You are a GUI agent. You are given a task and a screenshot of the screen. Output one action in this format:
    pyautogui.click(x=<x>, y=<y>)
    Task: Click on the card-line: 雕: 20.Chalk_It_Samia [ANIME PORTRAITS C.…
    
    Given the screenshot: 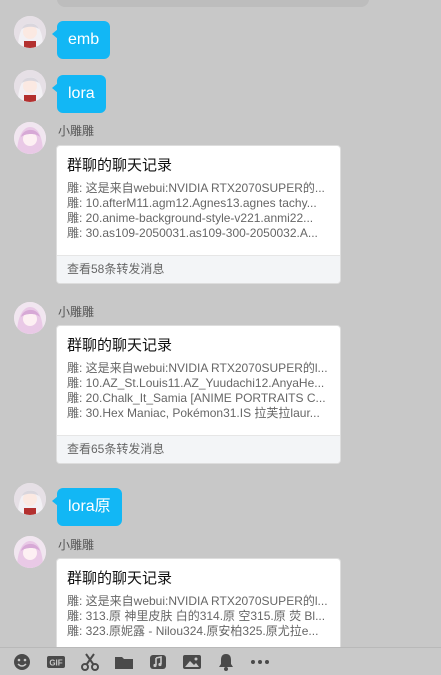 What is the action you would take?
    pyautogui.click(x=196, y=398)
    